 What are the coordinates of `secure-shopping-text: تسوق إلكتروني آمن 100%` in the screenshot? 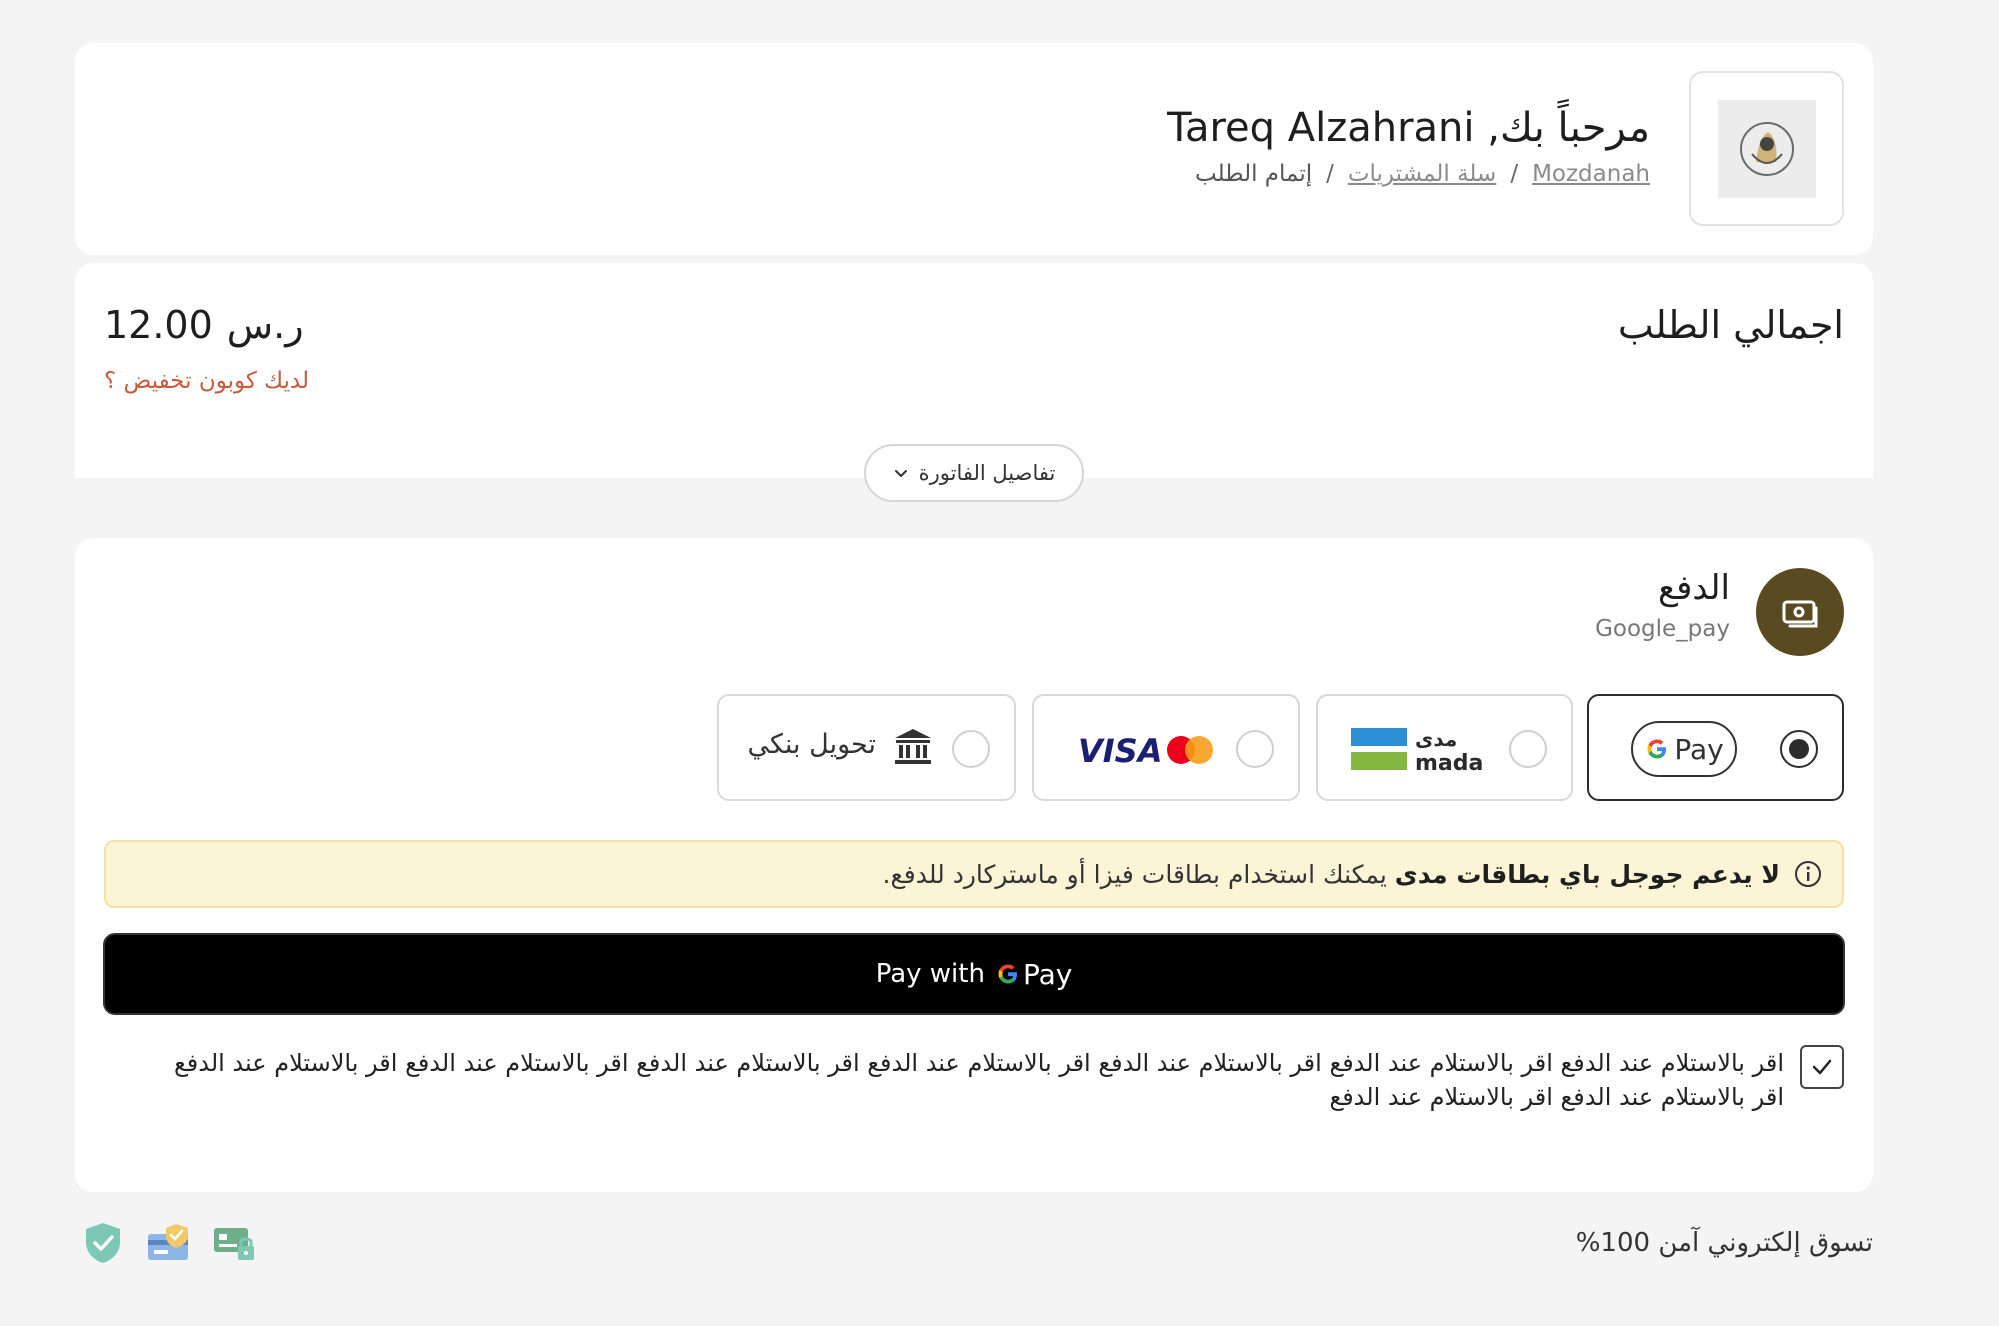 It's located at (1724, 1243).